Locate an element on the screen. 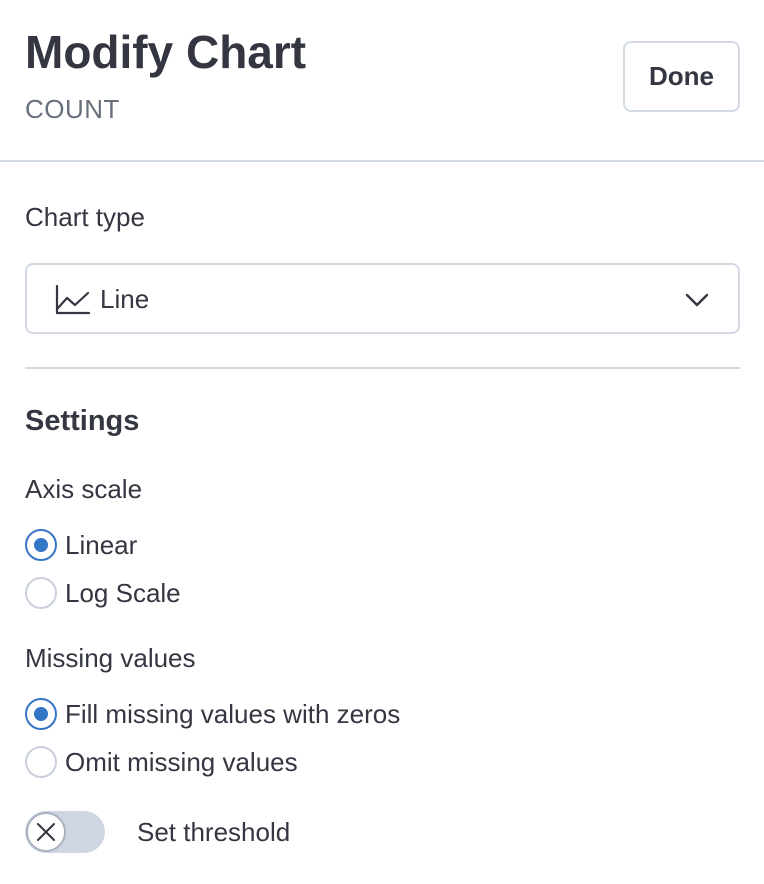 The height and width of the screenshot is (884, 764). radio-log-scale: Log Scale is located at coordinates (103, 593).